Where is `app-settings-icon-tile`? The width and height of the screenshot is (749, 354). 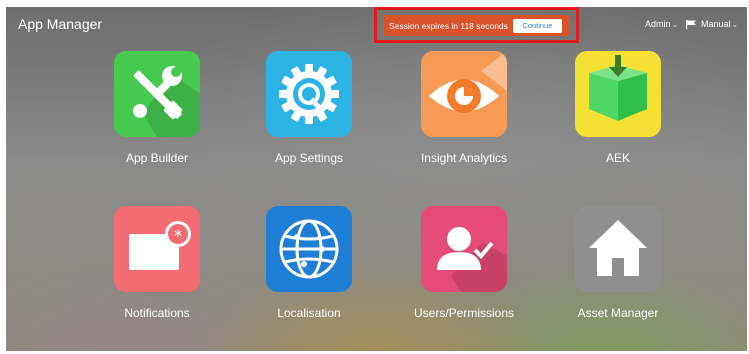 app-settings-icon-tile is located at coordinates (309, 94).